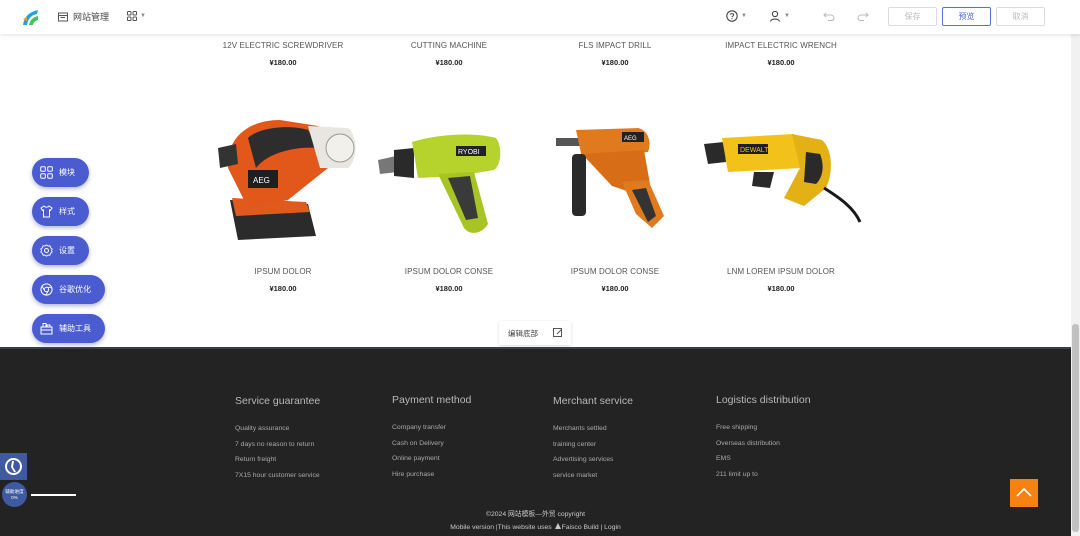 The image size is (1080, 536). I want to click on site-management-menu: 网站管理, so click(83, 16).